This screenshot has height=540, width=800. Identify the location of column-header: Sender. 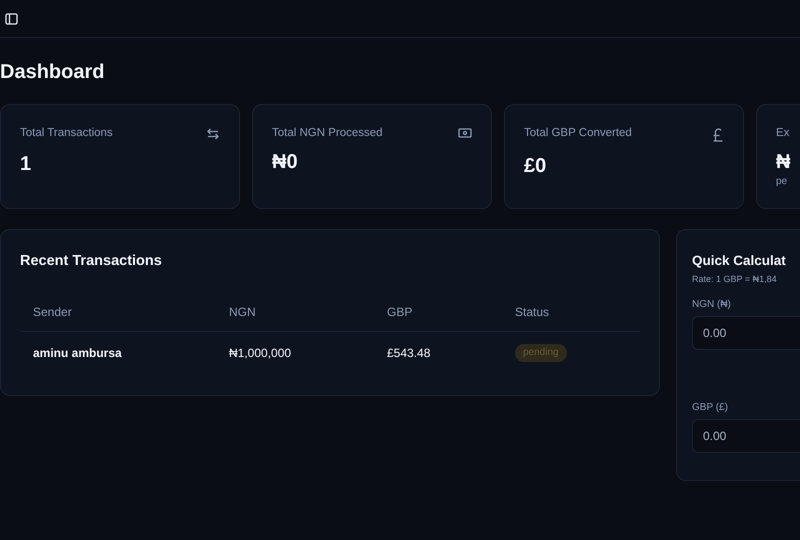
(52, 312).